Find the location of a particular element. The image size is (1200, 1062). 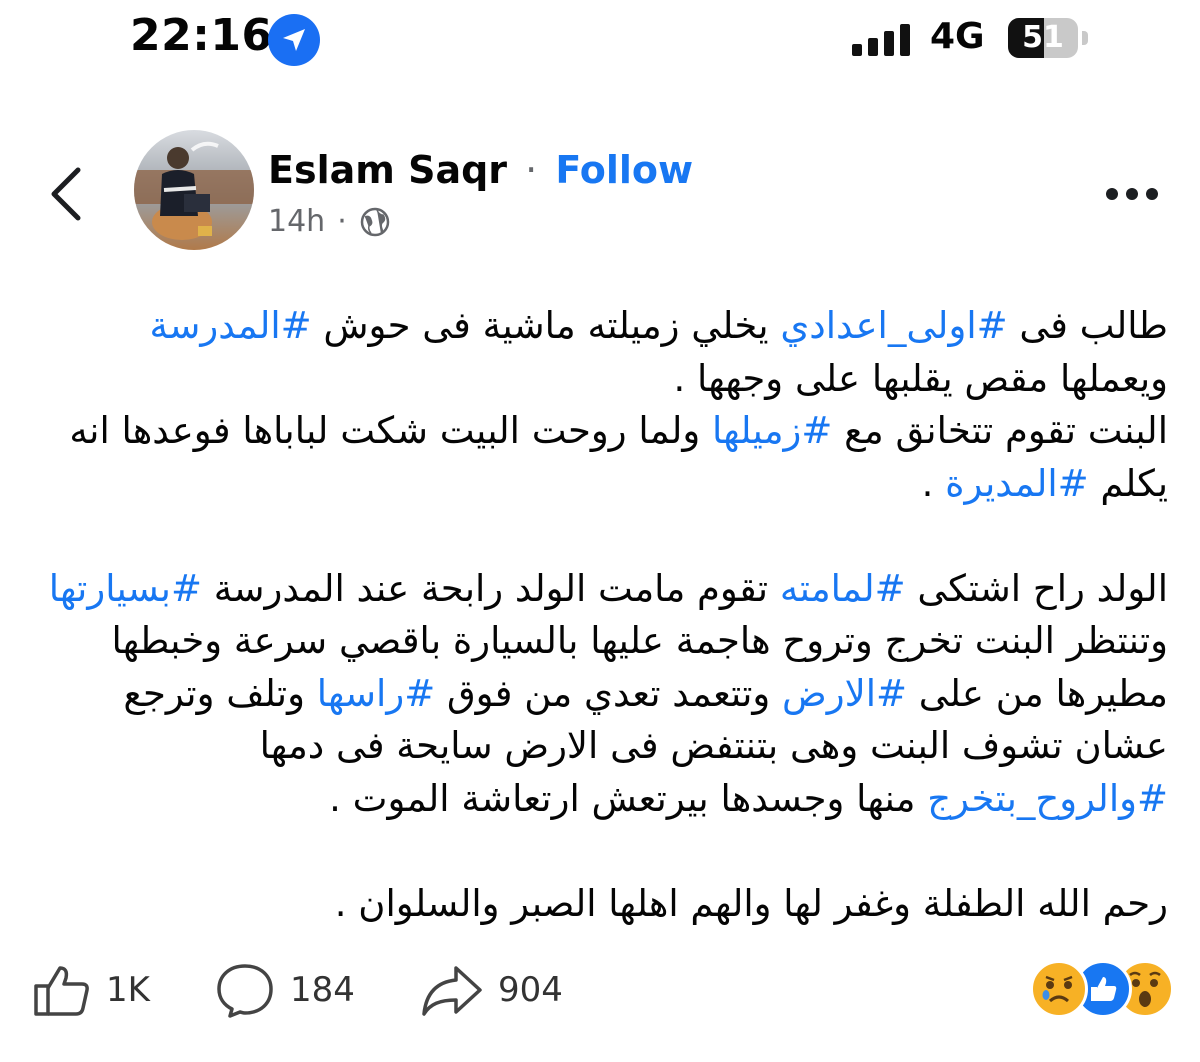

back-button is located at coordinates (66, 194).